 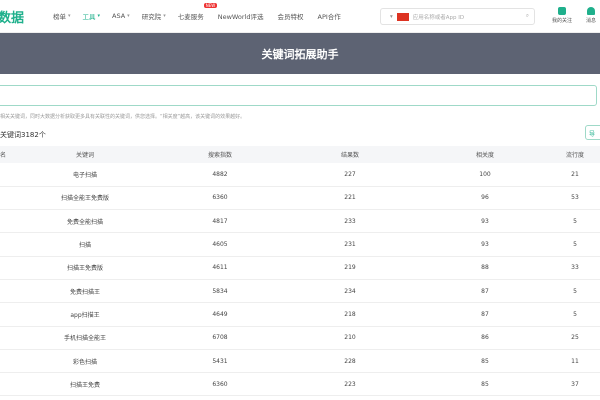 What do you see at coordinates (23, 135) in the screenshot?
I see `keyword-count: 关键词3182个` at bounding box center [23, 135].